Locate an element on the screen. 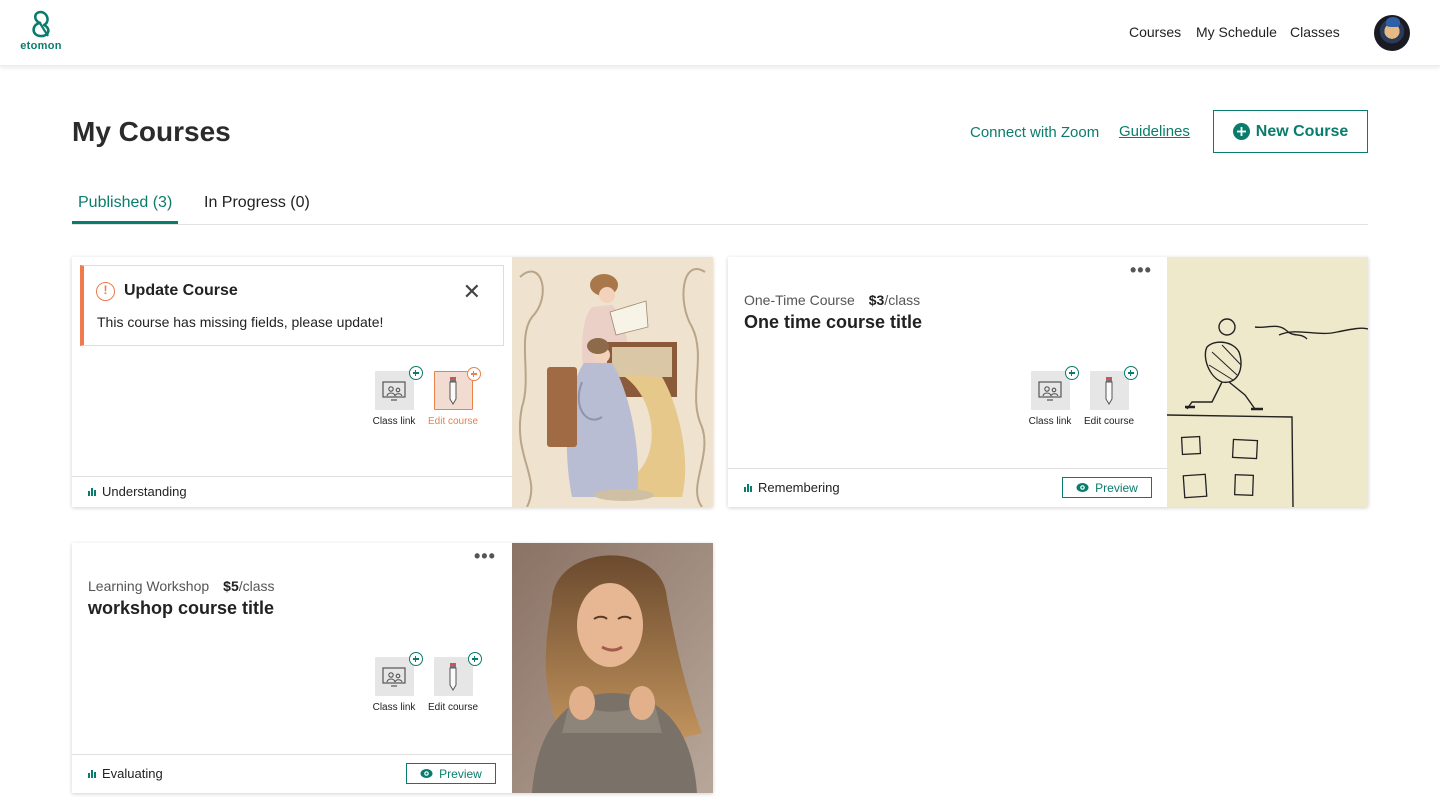 This screenshot has height=809, width=1440. course-type-label: One-Time Course is located at coordinates (799, 300).